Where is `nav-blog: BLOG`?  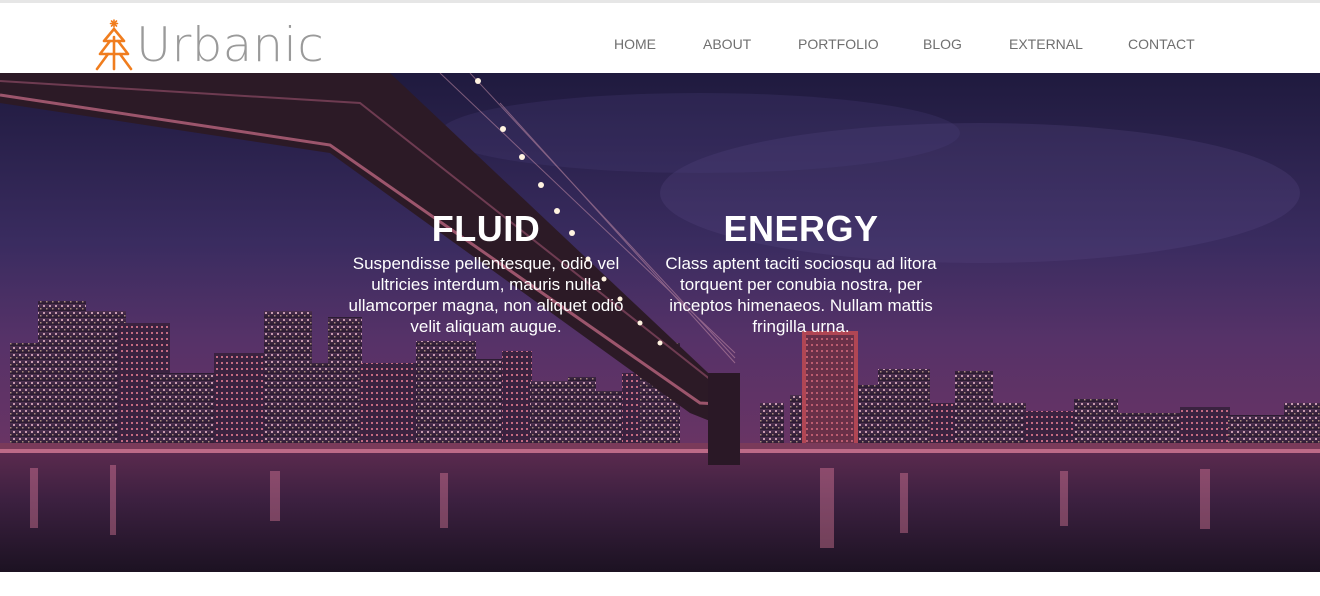
nav-blog: BLOG is located at coordinates (942, 44).